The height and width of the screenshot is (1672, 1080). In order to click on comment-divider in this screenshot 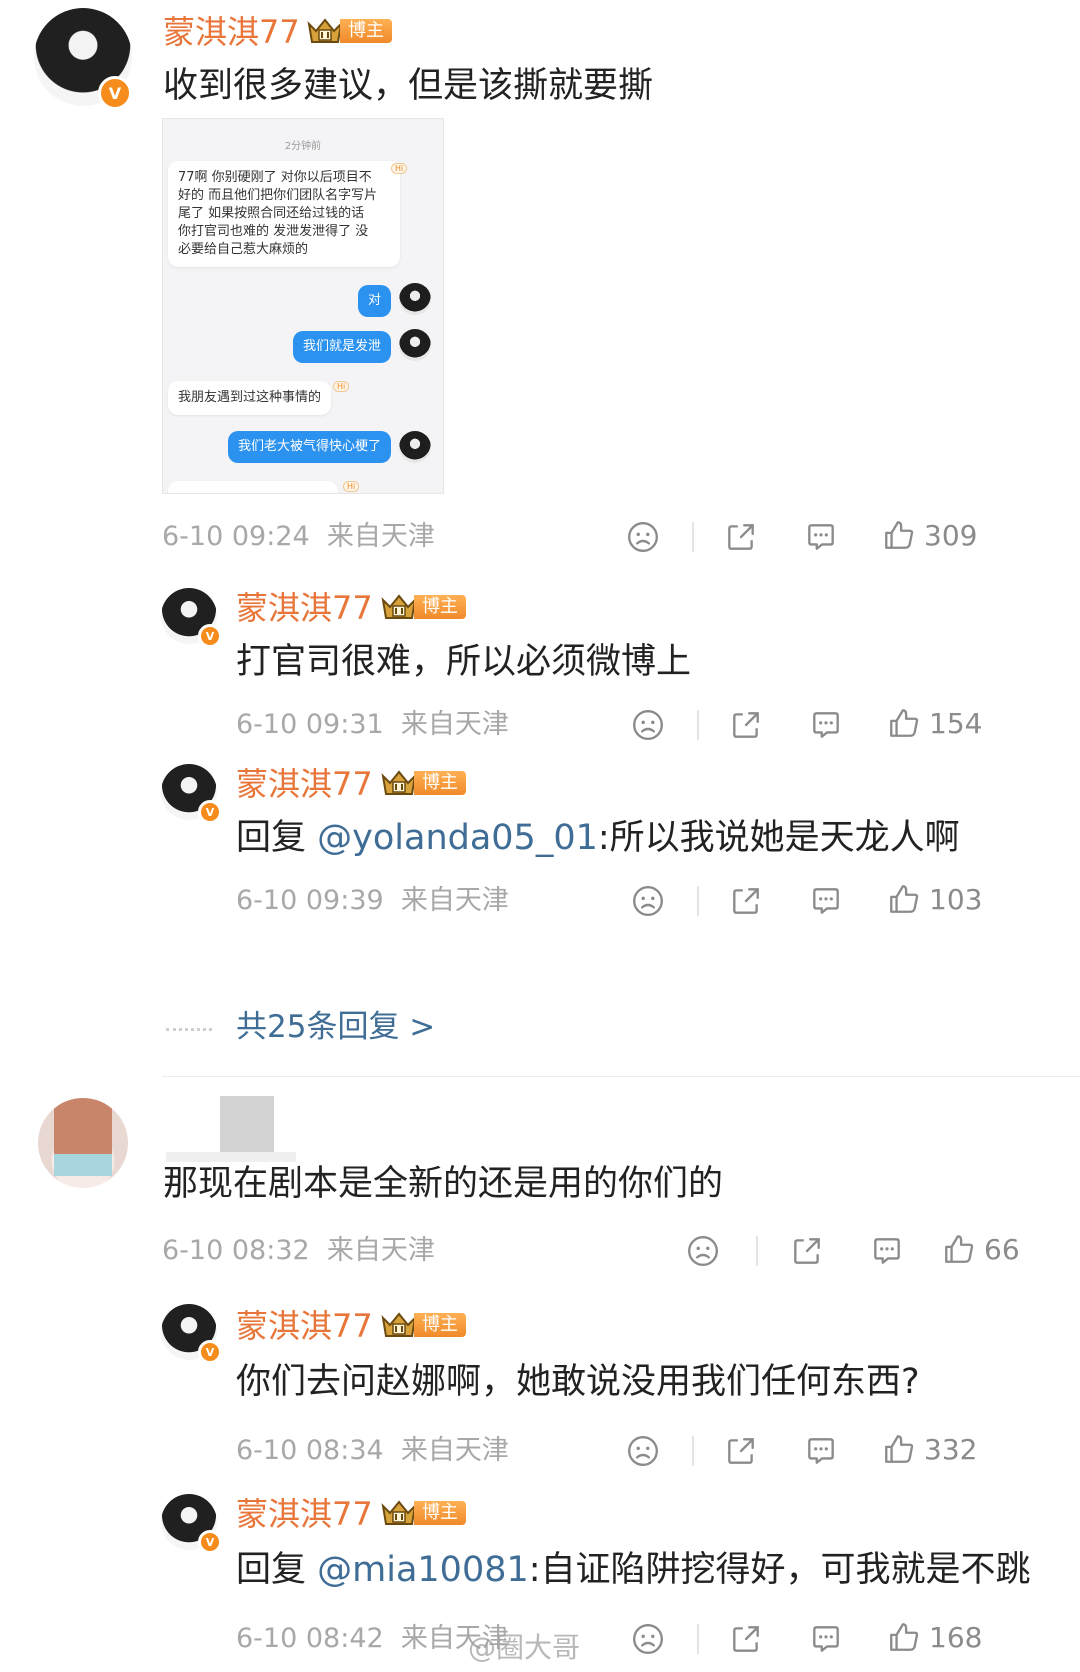, I will do `click(621, 1076)`.